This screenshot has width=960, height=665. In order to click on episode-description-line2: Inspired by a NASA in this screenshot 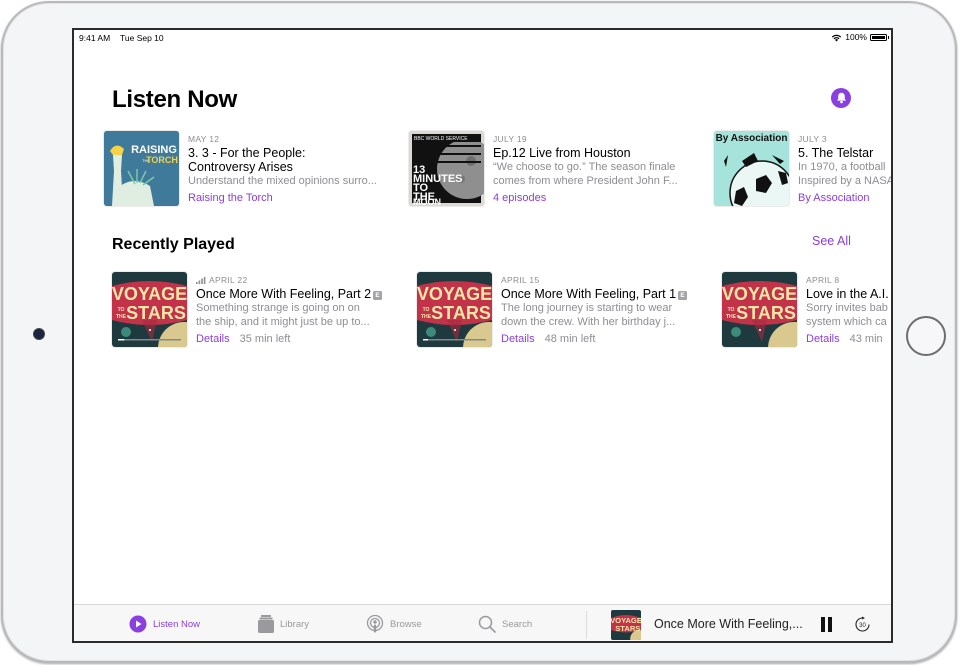, I will do `click(845, 181)`.